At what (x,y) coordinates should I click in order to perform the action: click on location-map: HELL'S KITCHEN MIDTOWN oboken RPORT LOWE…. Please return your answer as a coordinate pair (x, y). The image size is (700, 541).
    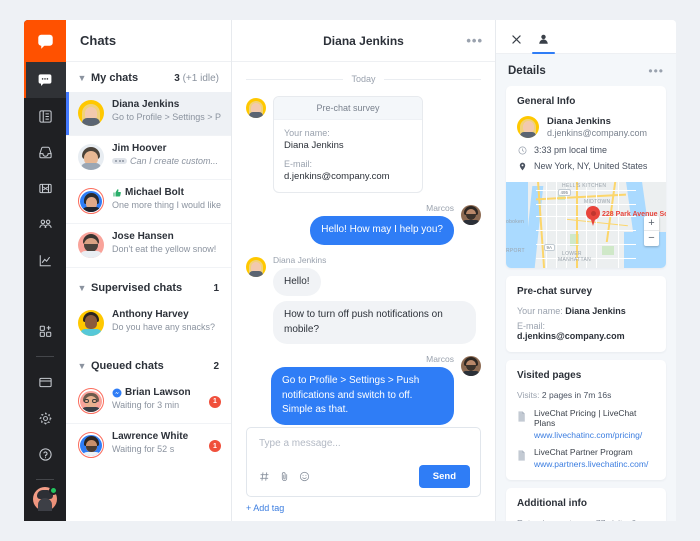
    Looking at the image, I should click on (586, 225).